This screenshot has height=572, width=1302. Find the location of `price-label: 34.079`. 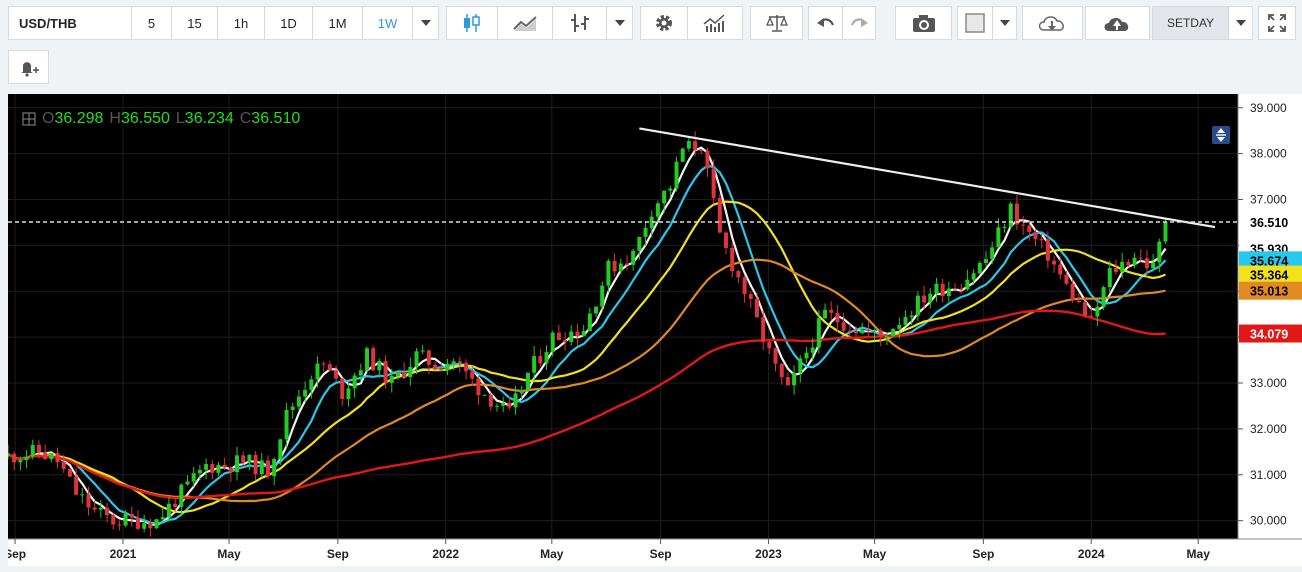

price-label: 34.079 is located at coordinates (1269, 335).